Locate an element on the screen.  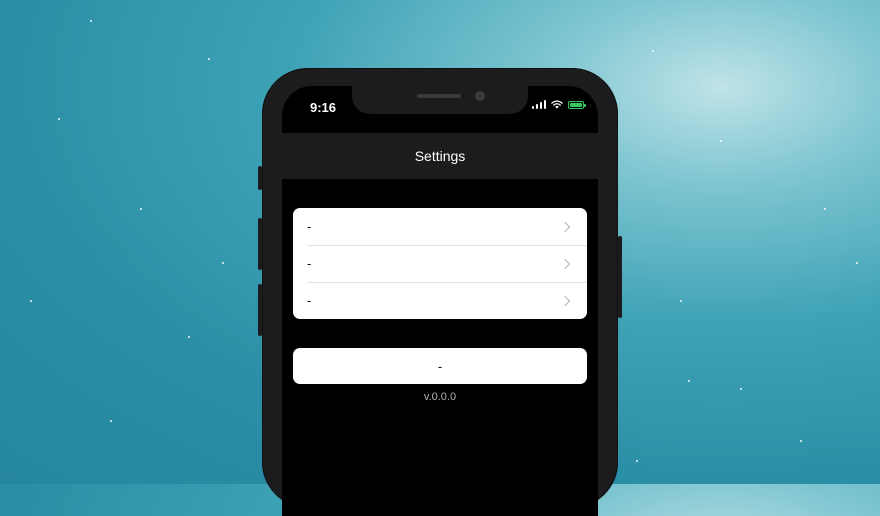
status-icons is located at coordinates (558, 104).